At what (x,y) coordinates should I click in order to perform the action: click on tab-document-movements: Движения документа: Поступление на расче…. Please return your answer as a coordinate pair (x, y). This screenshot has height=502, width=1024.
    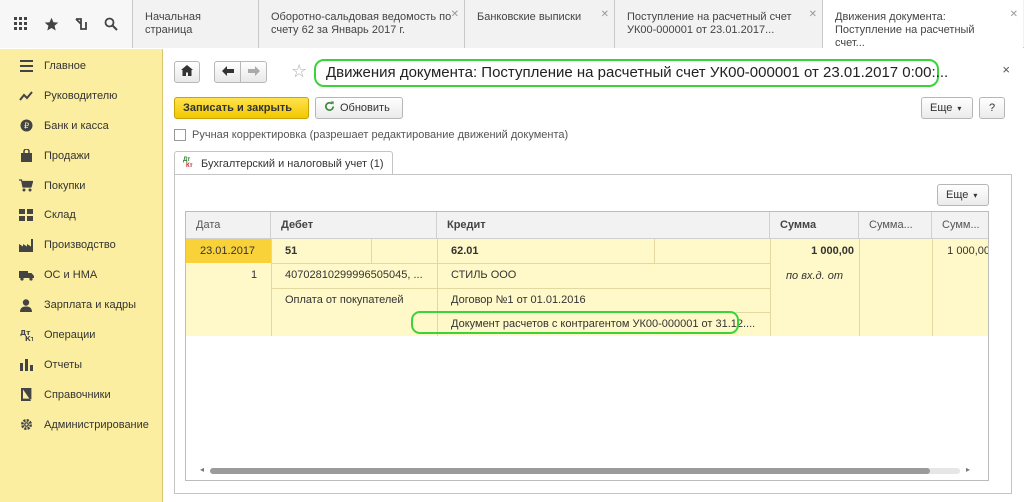
    Looking at the image, I should click on (923, 24).